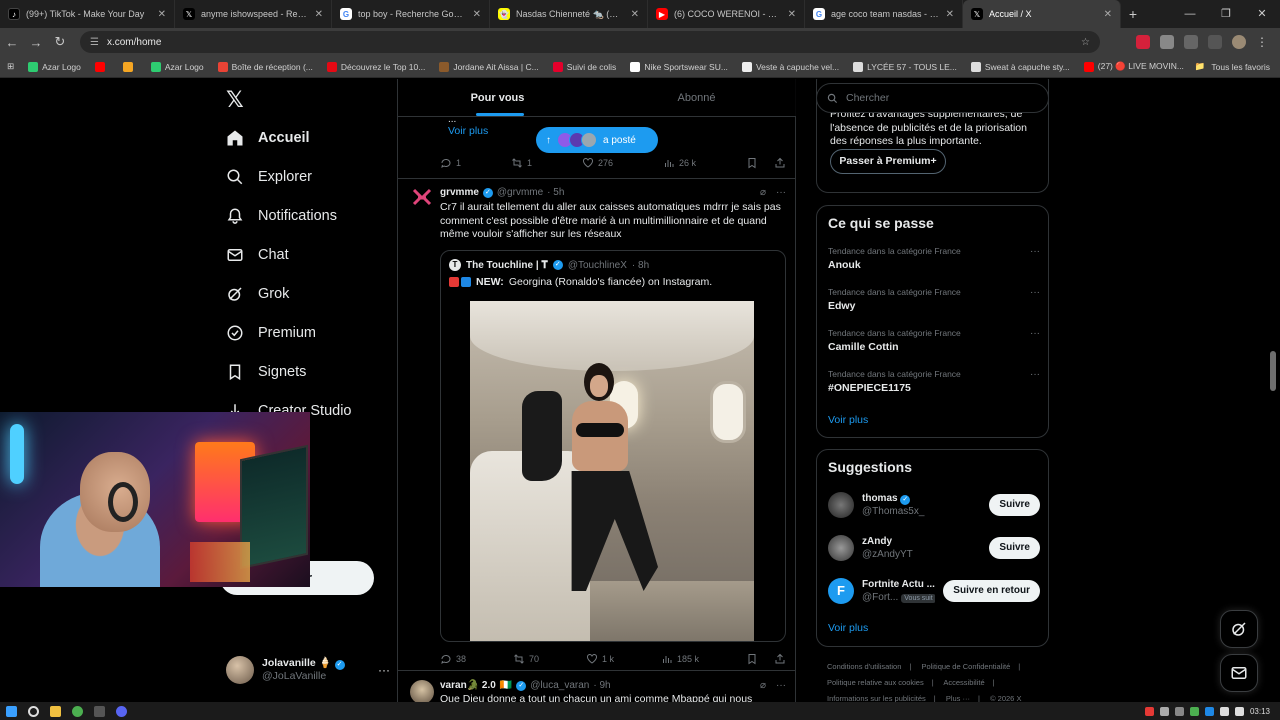 Image resolution: width=1280 pixels, height=720 pixels. Describe the element at coordinates (54, 66) in the screenshot. I see `bookmark-item: Azar Logo` at that location.